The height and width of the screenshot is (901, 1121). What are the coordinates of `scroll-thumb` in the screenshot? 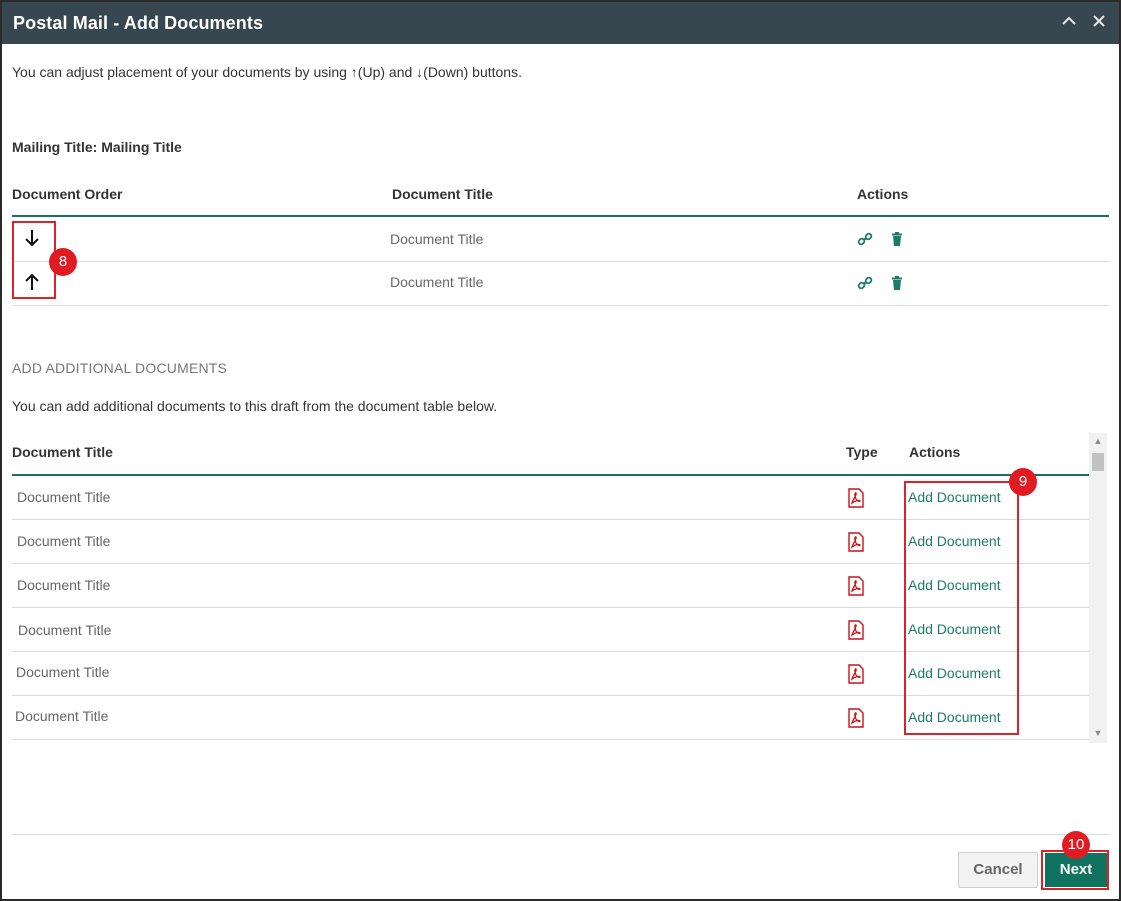 It's located at (1098, 462).